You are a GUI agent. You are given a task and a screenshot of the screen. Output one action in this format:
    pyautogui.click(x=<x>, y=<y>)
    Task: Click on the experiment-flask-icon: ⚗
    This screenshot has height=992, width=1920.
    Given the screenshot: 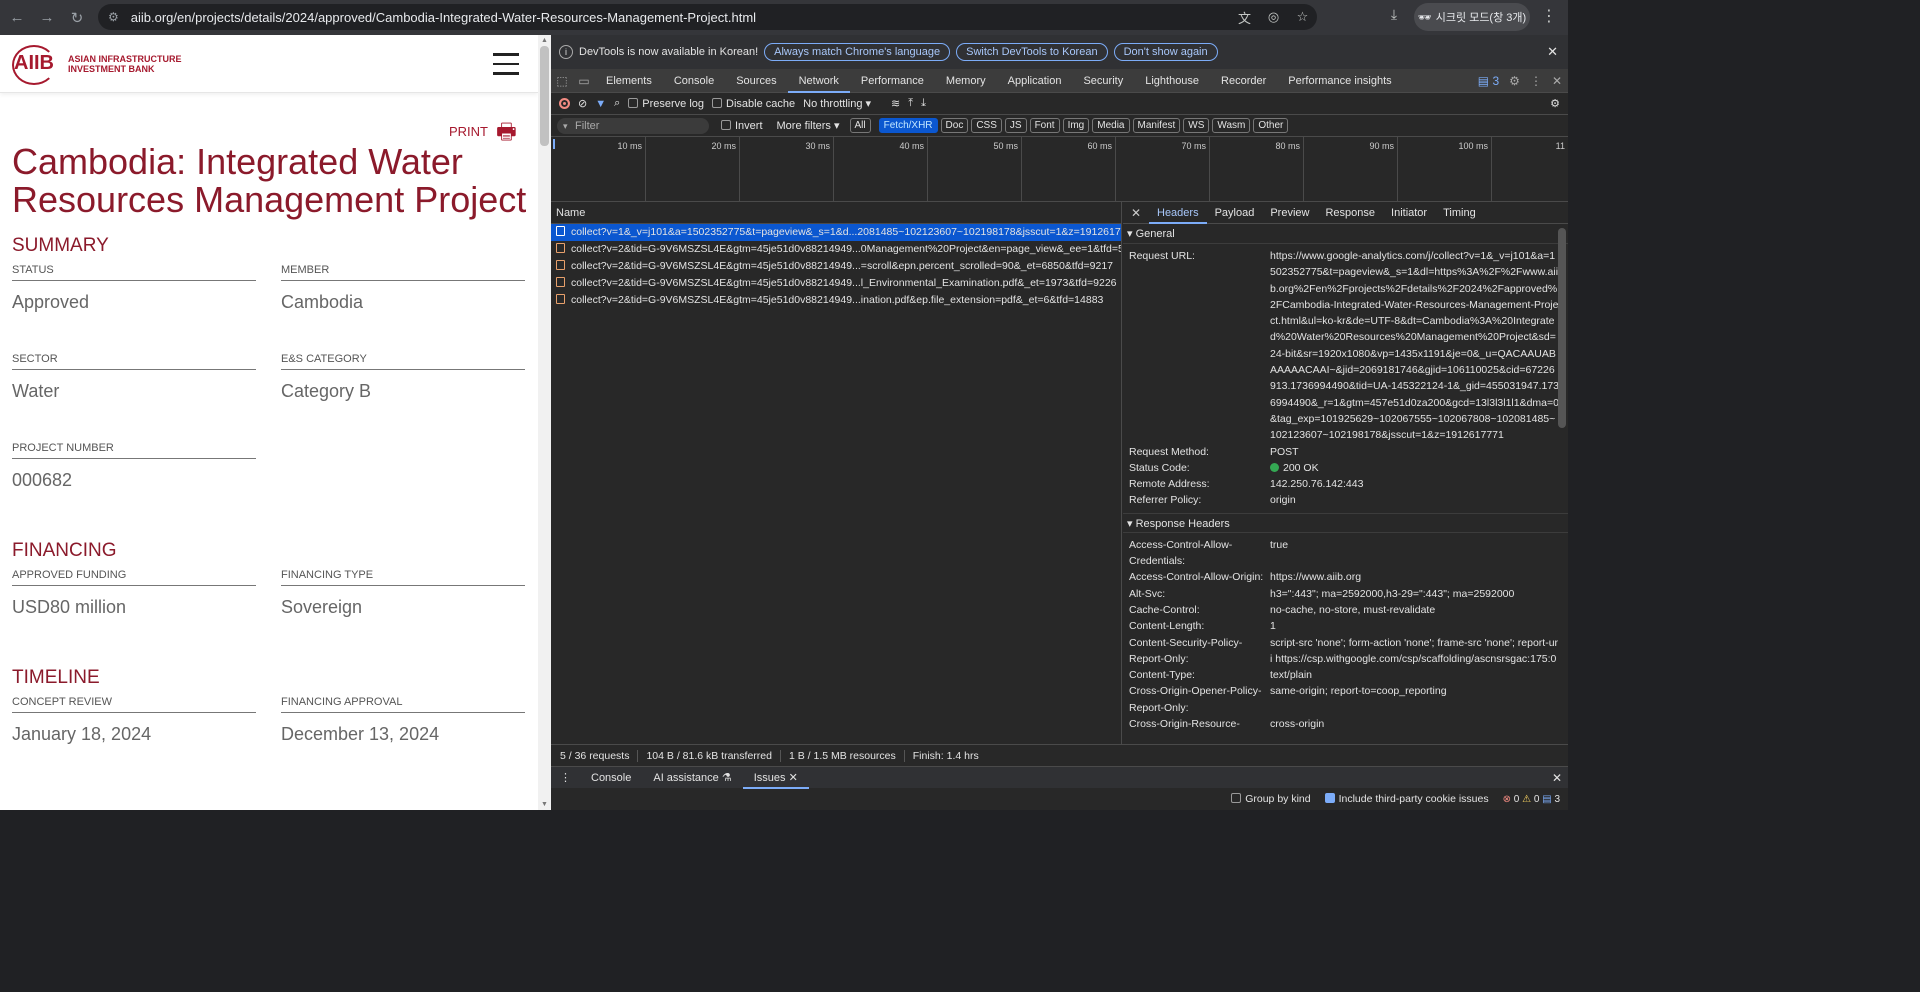 What is the action you would take?
    pyautogui.click(x=726, y=777)
    